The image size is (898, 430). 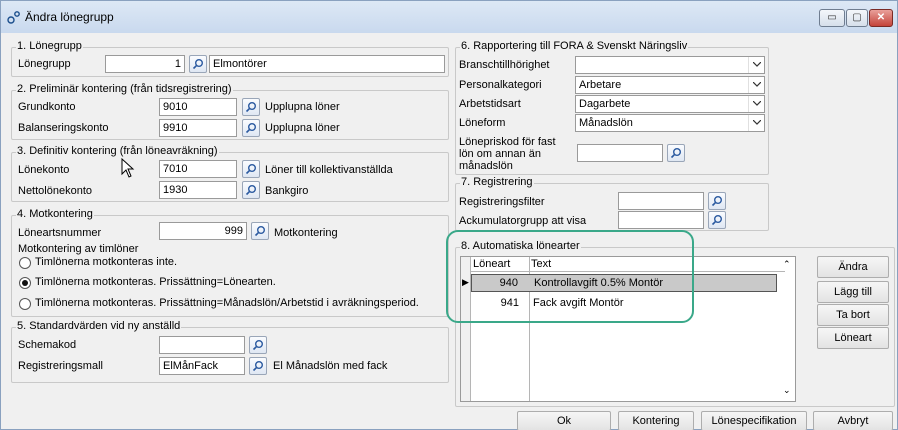 I want to click on schemakod-search-button, so click(x=258, y=345).